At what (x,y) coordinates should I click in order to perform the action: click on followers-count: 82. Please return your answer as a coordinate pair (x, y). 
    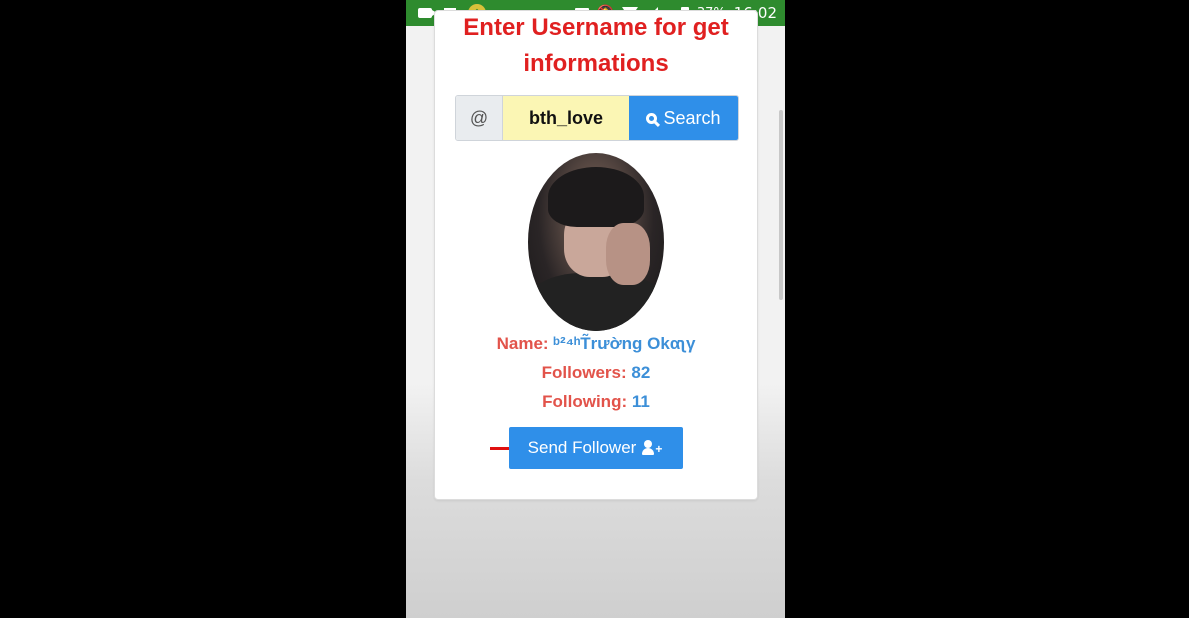
    Looking at the image, I should click on (641, 372).